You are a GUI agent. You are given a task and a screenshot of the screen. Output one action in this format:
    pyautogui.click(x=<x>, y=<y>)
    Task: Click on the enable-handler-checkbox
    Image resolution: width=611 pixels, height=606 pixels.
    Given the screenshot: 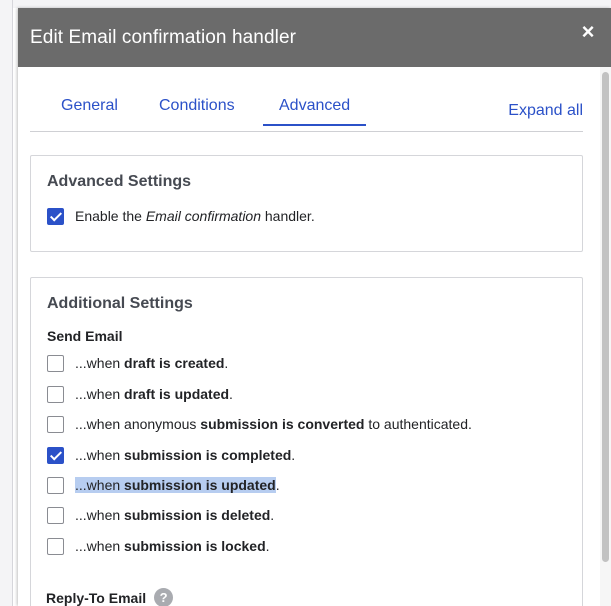 What is the action you would take?
    pyautogui.click(x=55, y=216)
    